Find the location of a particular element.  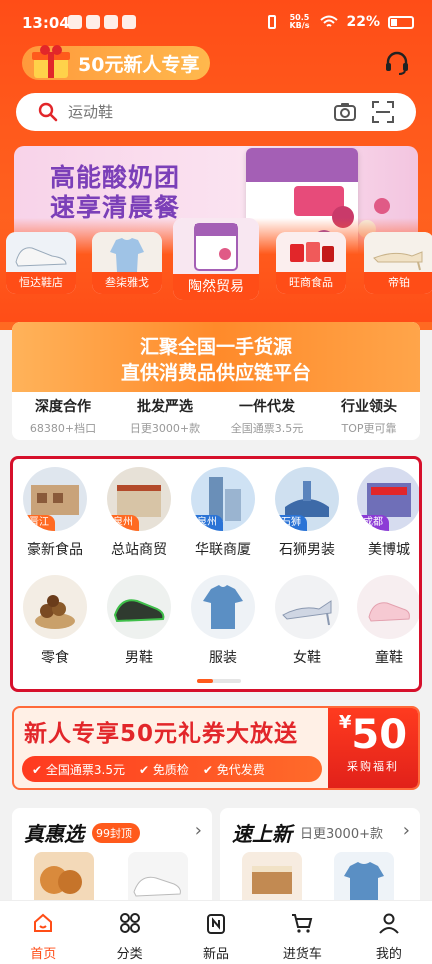

shop-card-2: 叁柒雅戈 is located at coordinates (127, 263).